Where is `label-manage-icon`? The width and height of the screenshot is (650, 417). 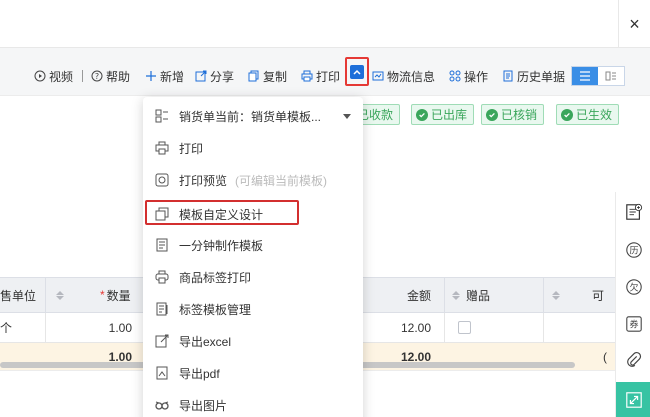
label-manage-icon is located at coordinates (162, 309).